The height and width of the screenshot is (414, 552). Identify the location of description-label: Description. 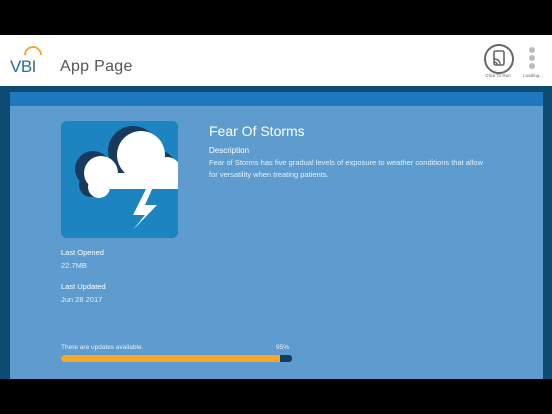
(229, 150).